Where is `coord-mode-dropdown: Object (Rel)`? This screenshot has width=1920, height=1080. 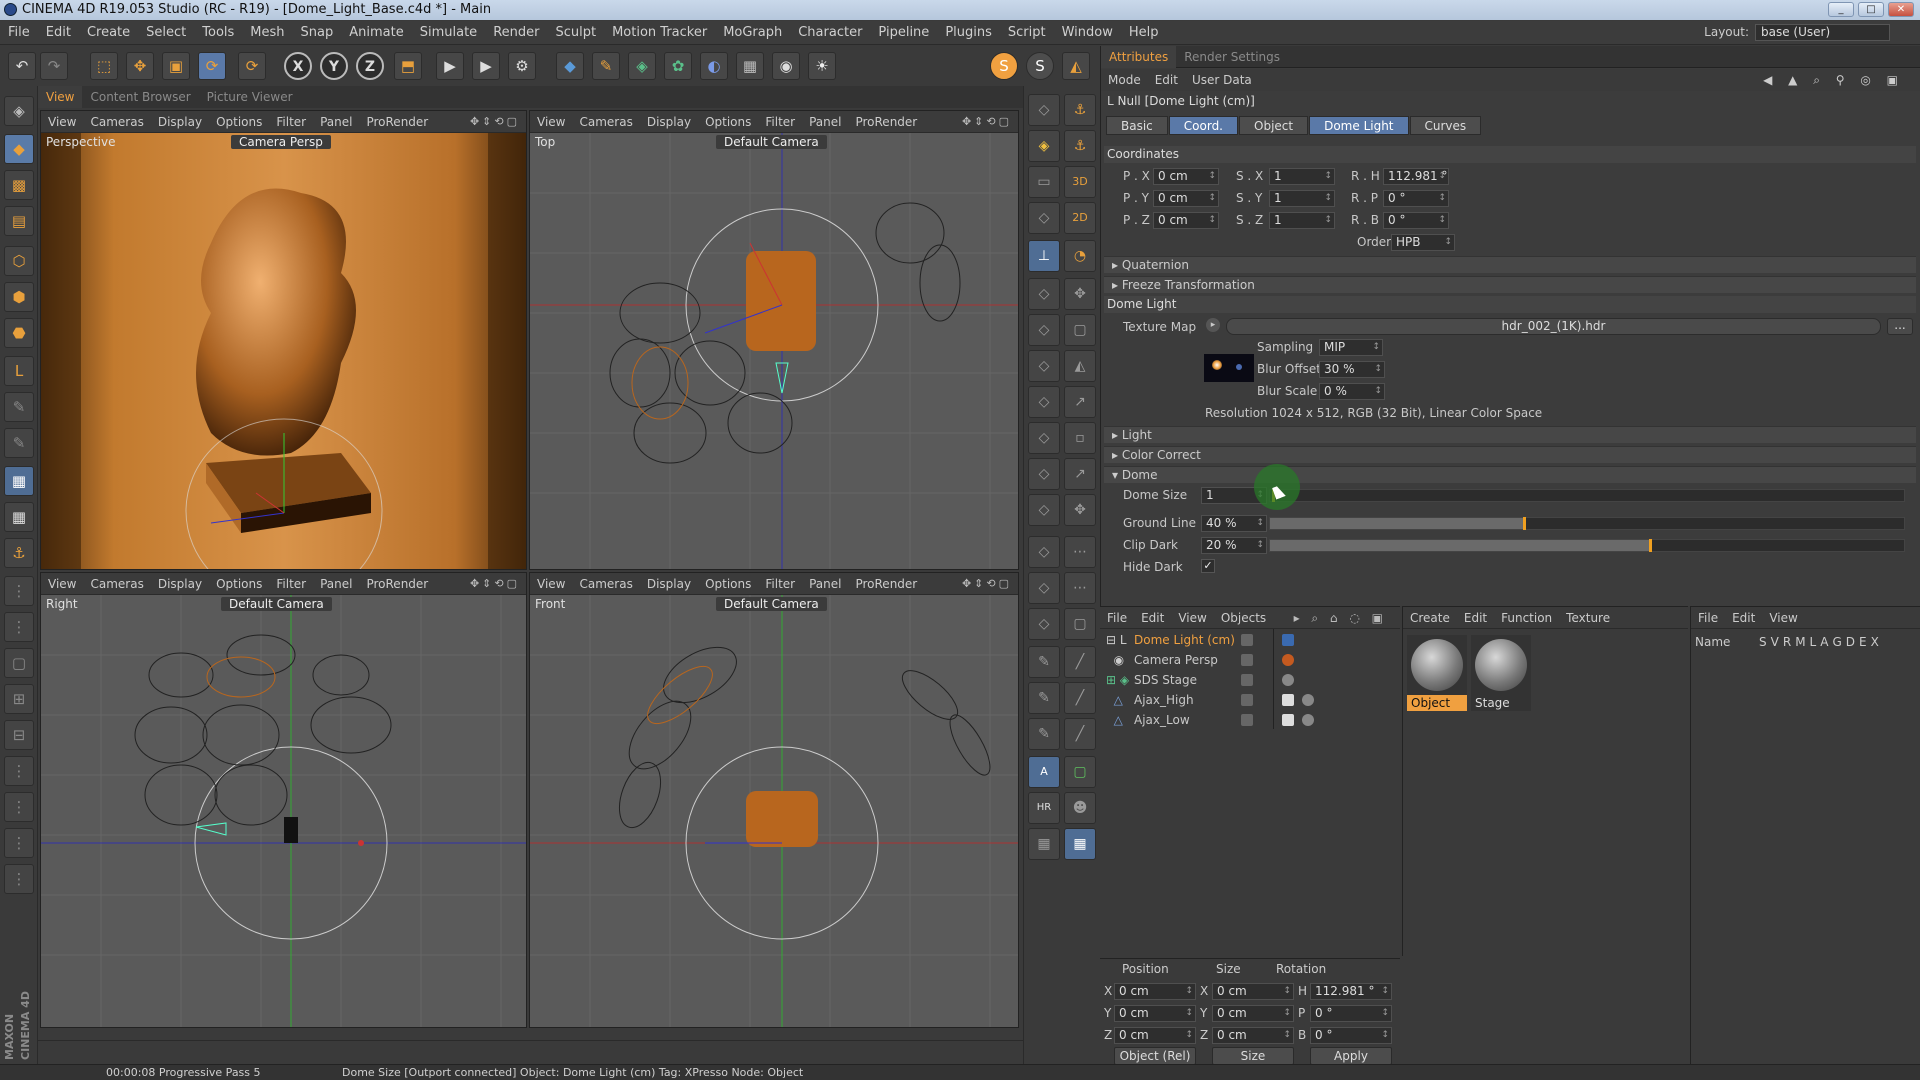
coord-mode-dropdown: Object (Rel) is located at coordinates (1155, 1056).